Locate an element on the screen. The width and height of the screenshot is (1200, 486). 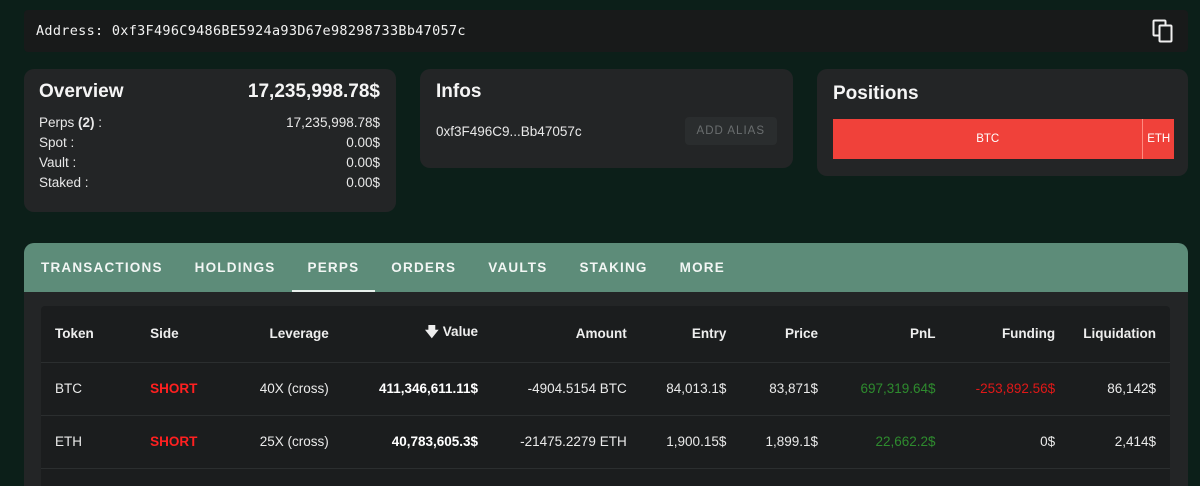
cell-amount: -21475.2279 ETH is located at coordinates (566, 442).